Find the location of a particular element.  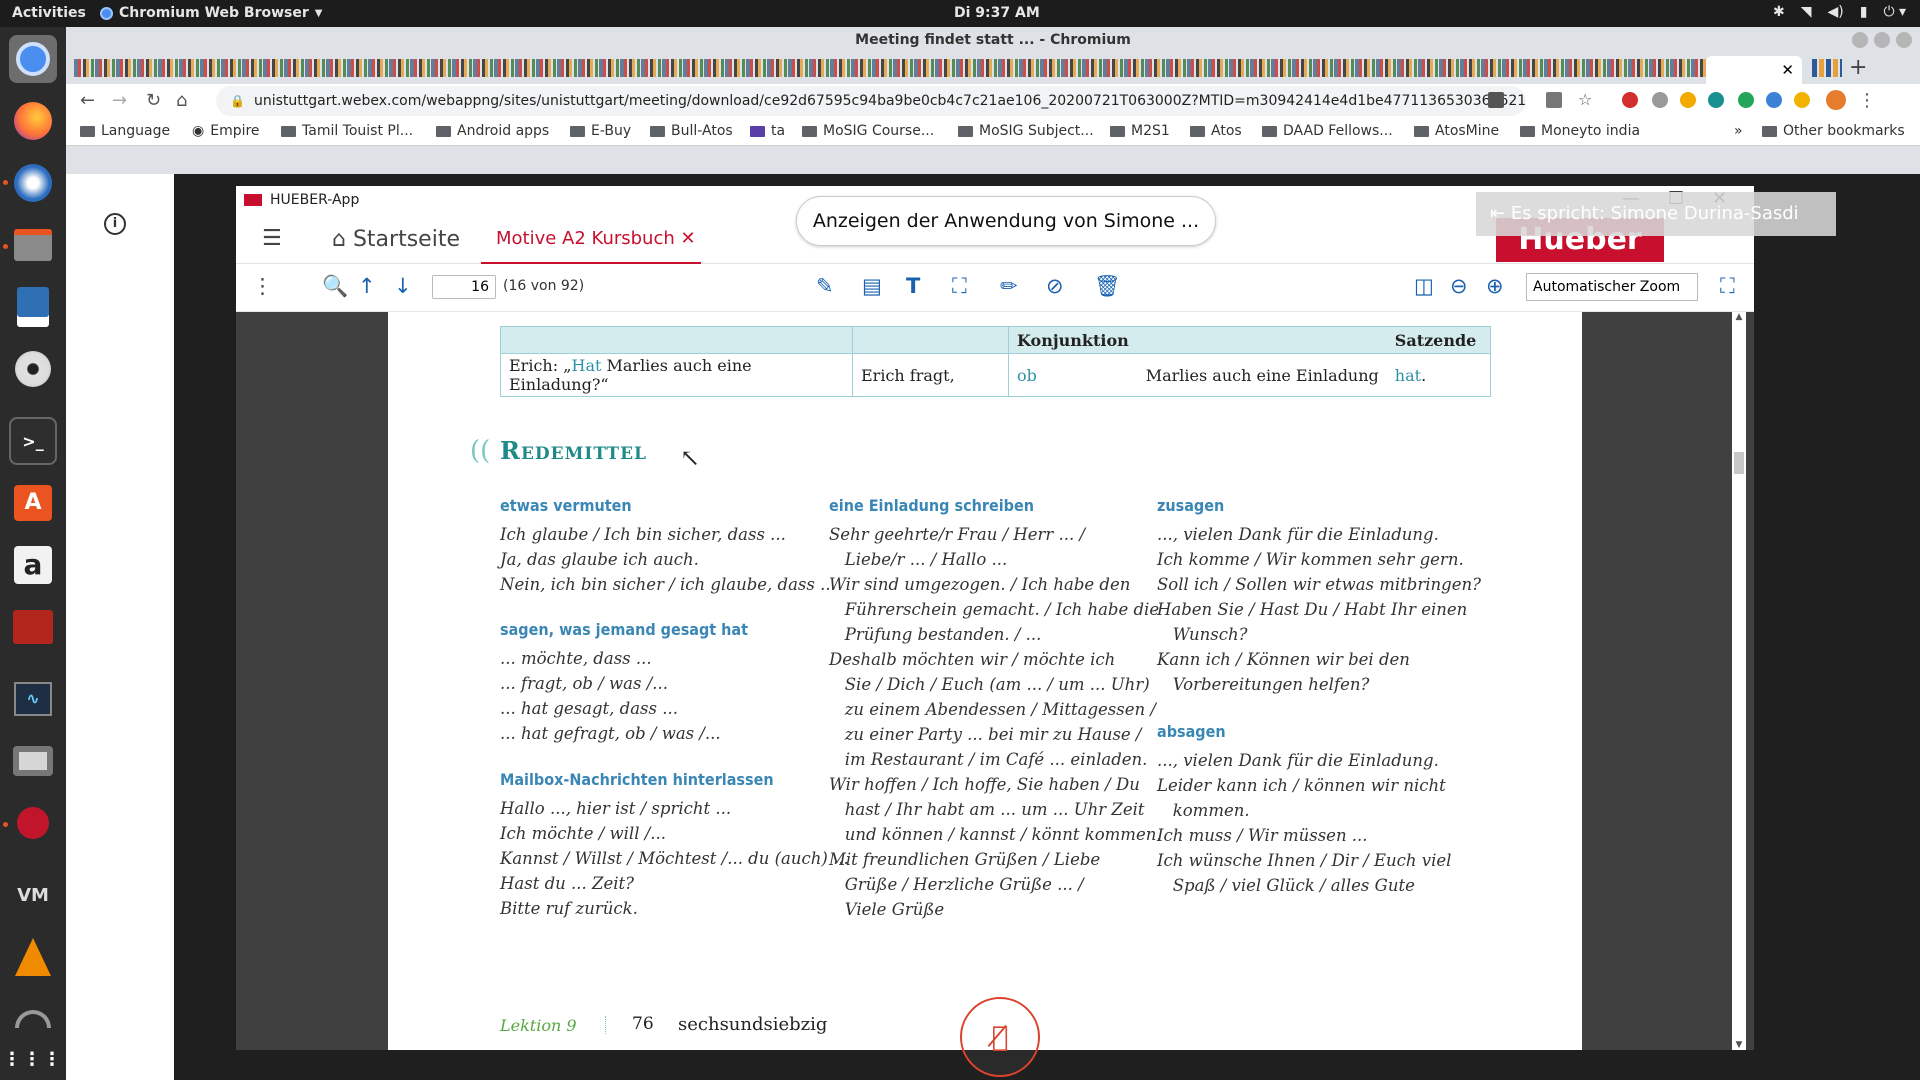

cherry-icon is located at coordinates (33, 823).